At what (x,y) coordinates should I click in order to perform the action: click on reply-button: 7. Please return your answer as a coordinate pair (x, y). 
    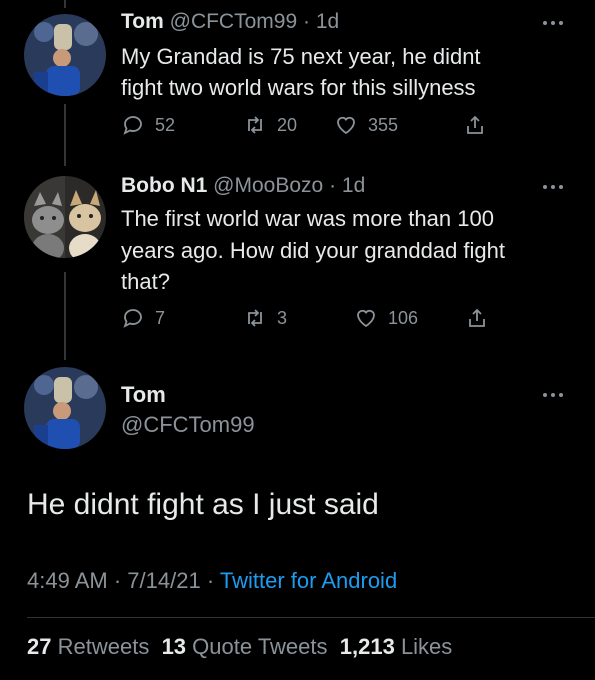
    Looking at the image, I should click on (143, 318).